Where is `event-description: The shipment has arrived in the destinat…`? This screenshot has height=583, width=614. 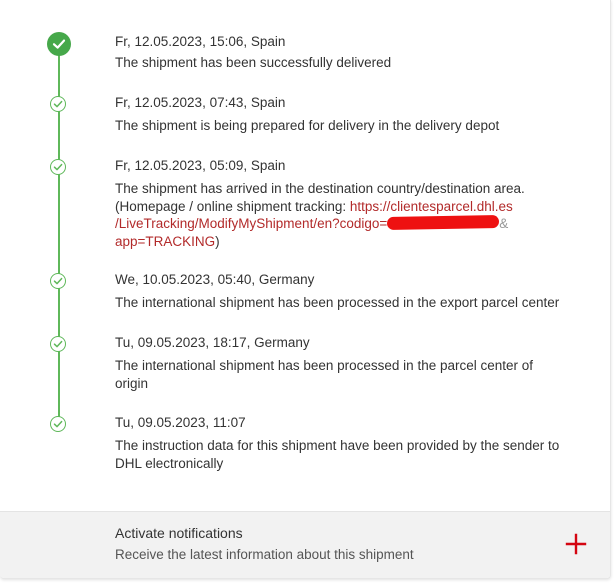 event-description: The shipment has arrived in the destinat… is located at coordinates (345, 215).